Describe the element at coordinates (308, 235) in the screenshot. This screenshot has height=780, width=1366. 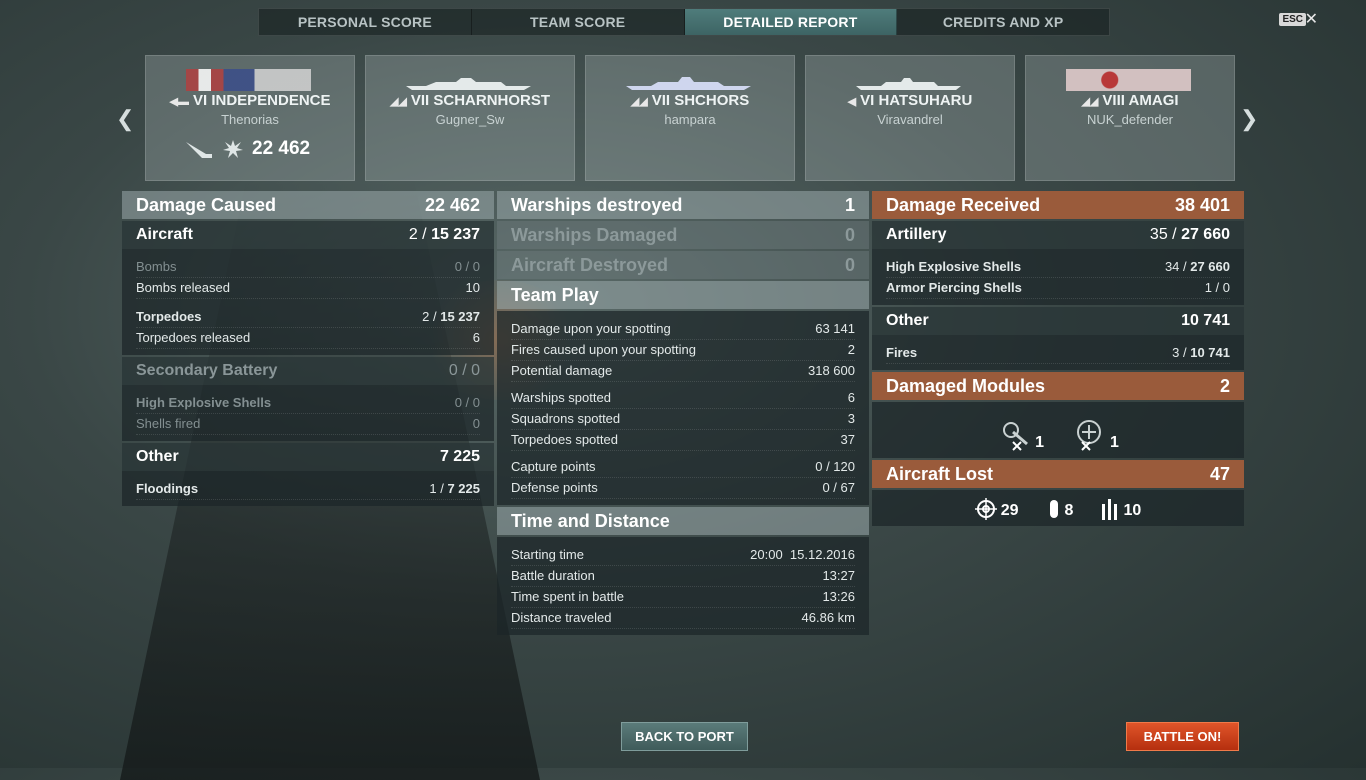
I see `aircraft-row: Aircraft 2 / 15 237` at that location.